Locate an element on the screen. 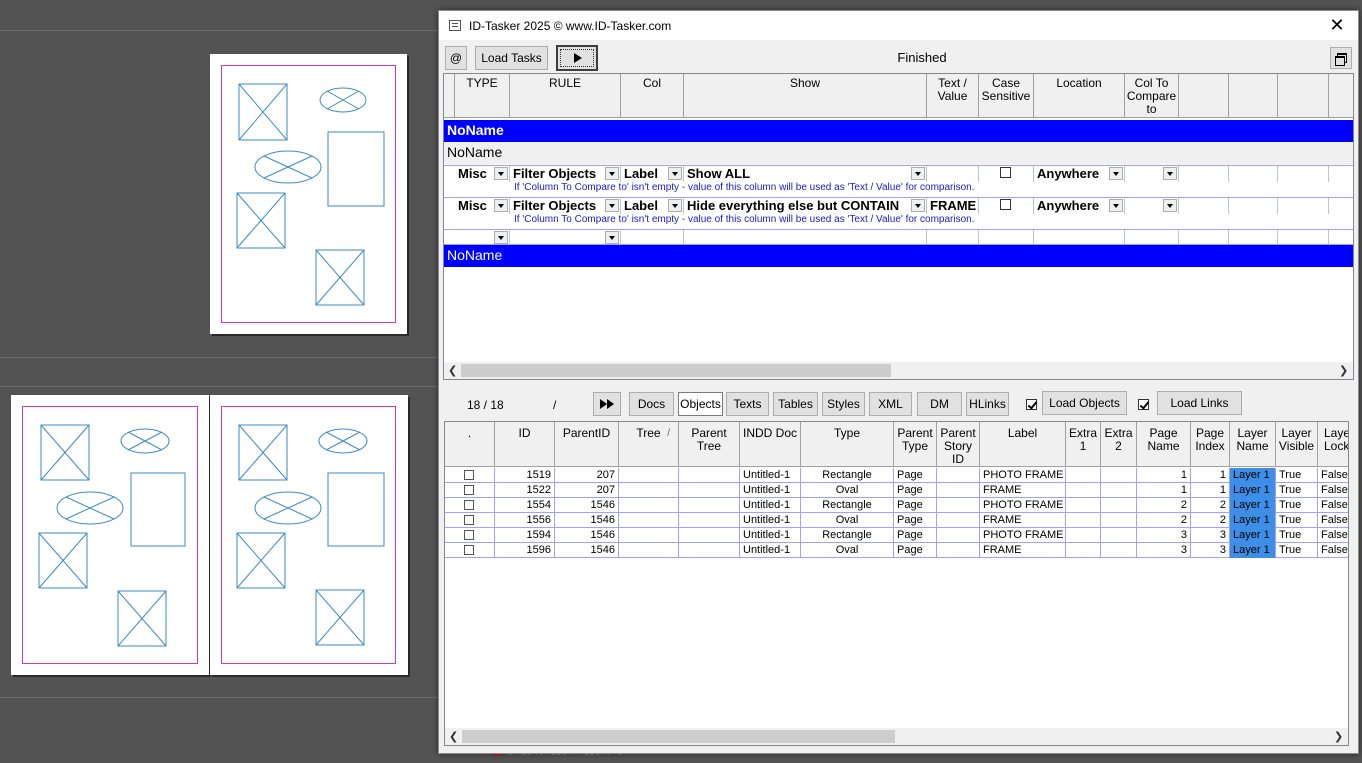  load-objects-button: Load Objects is located at coordinates (1084, 403).